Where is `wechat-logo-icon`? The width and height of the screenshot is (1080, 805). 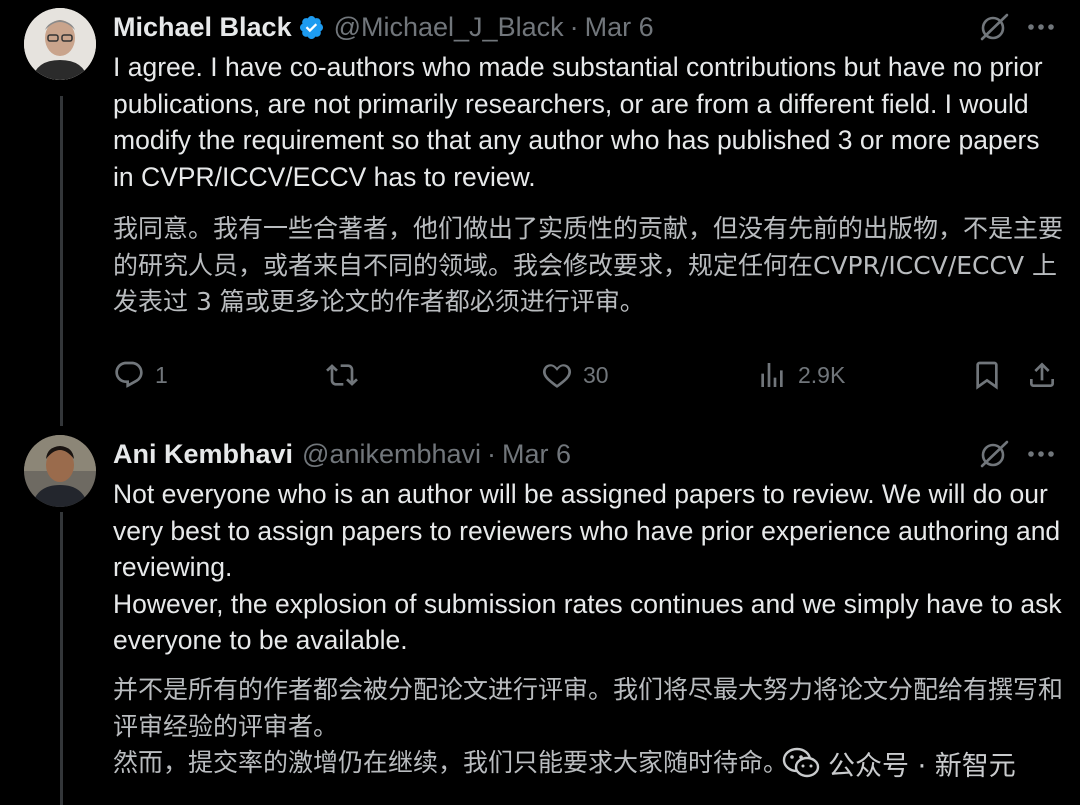
wechat-logo-icon is located at coordinates (801, 762).